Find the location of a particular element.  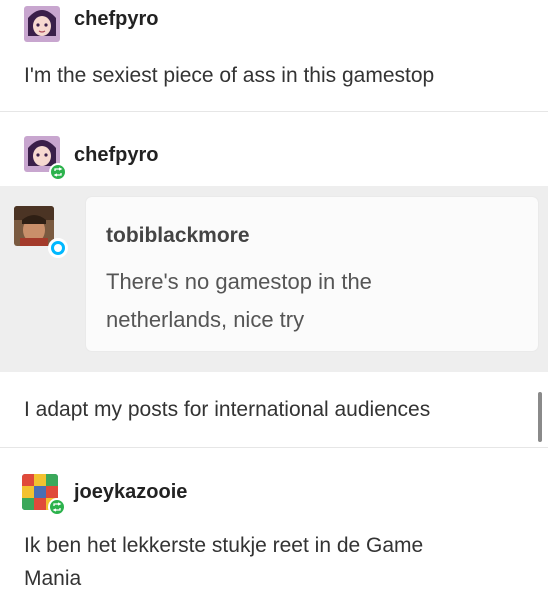

asker-username: tobiblackmore is located at coordinates (178, 236).